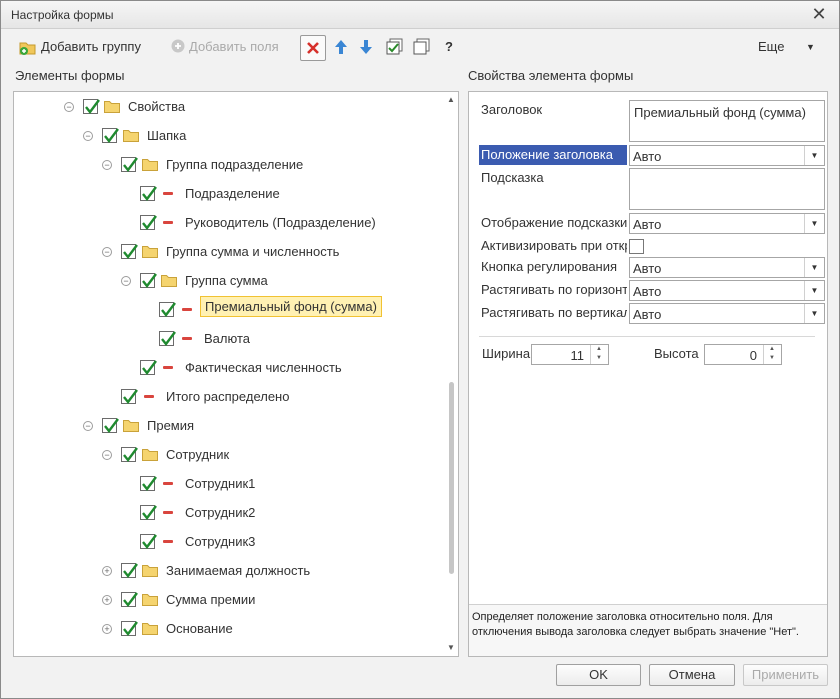 This screenshot has width=840, height=699. I want to click on move-down-icon, so click(368, 48).